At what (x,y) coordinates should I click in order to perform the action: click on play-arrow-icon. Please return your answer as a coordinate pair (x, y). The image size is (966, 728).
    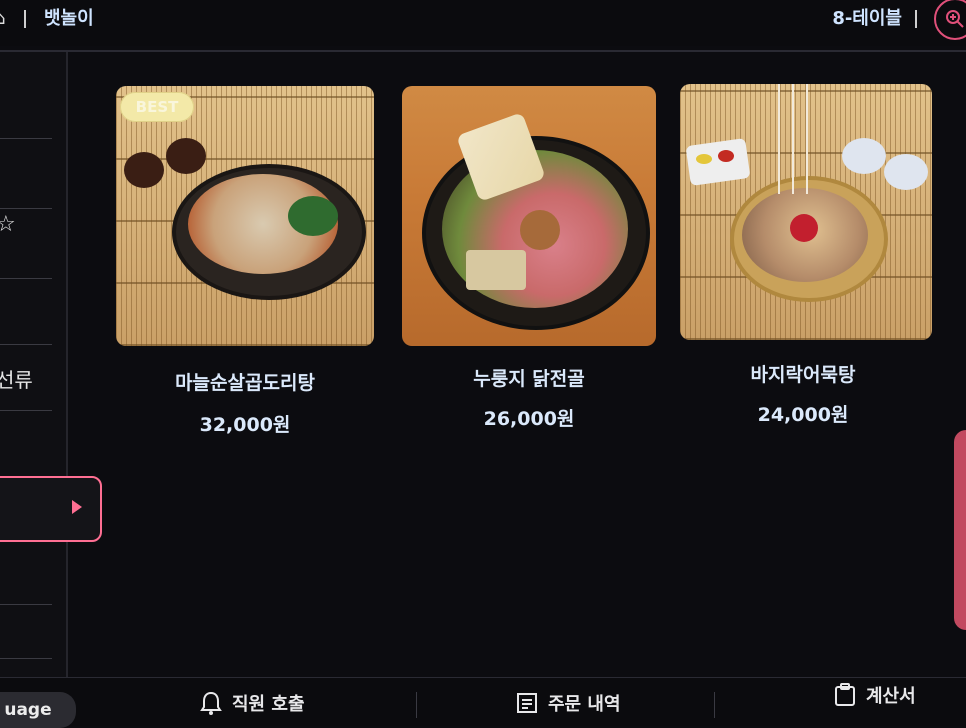
    Looking at the image, I should click on (77, 507).